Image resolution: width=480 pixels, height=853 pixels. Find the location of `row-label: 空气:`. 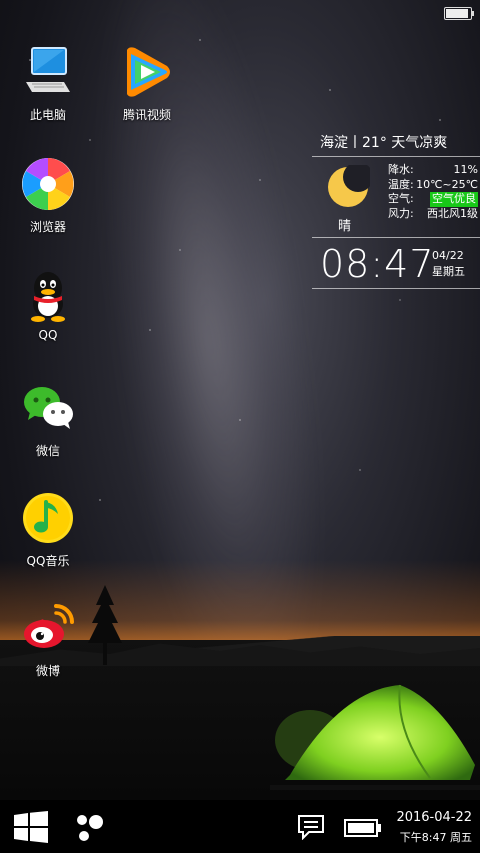

row-label: 空气: is located at coordinates (401, 198).